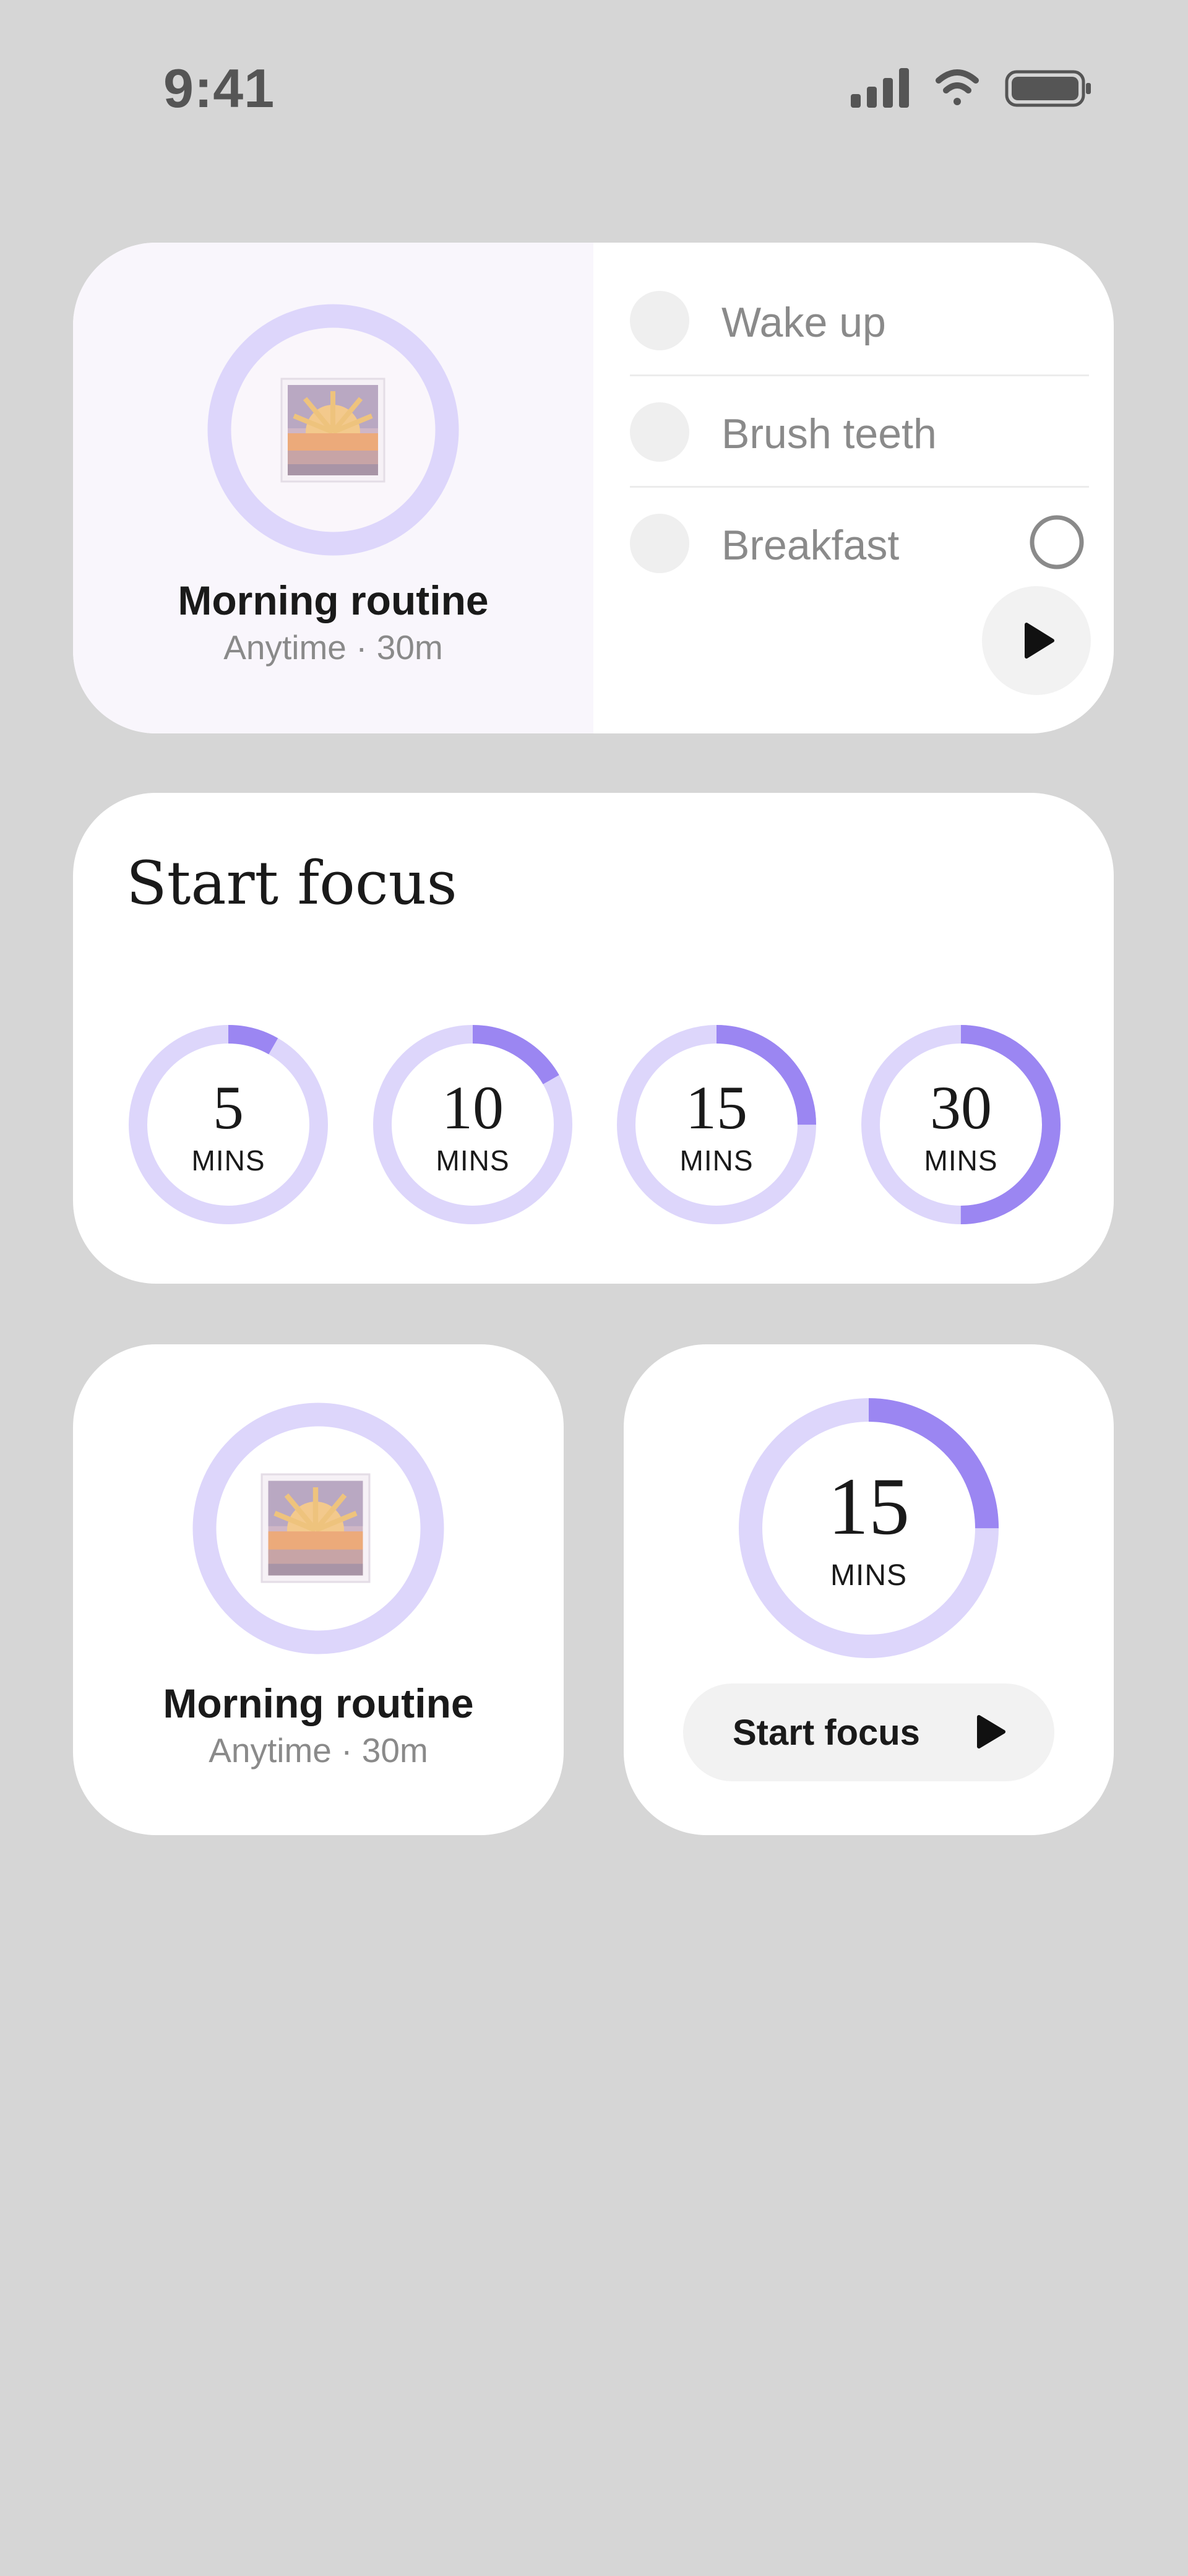  What do you see at coordinates (473, 1107) in the screenshot?
I see `timer-value: 10` at bounding box center [473, 1107].